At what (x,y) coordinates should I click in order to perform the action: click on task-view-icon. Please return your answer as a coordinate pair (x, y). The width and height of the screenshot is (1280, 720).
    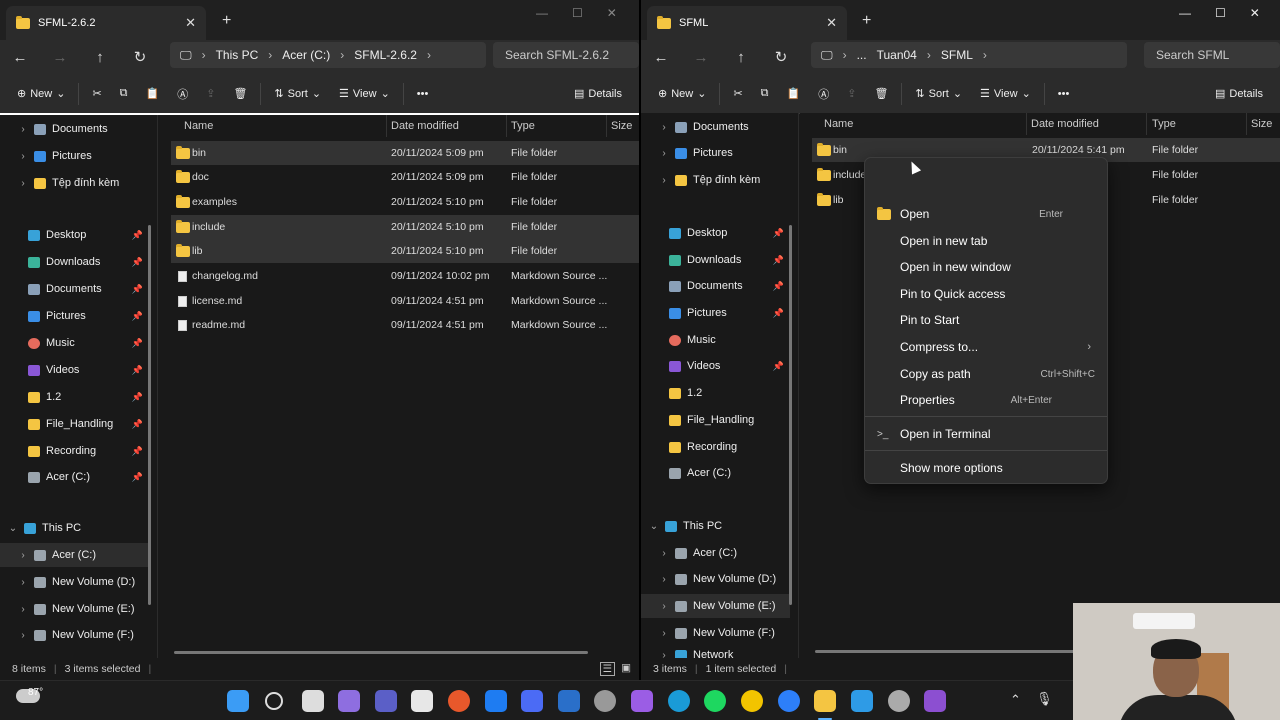
    Looking at the image, I should click on (313, 701).